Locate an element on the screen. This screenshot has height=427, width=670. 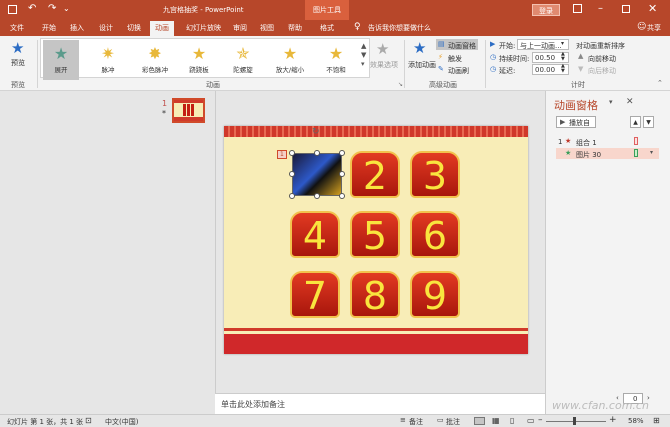
animation-grow-shrink-label: 放大/缩小 is located at coordinates (290, 70).